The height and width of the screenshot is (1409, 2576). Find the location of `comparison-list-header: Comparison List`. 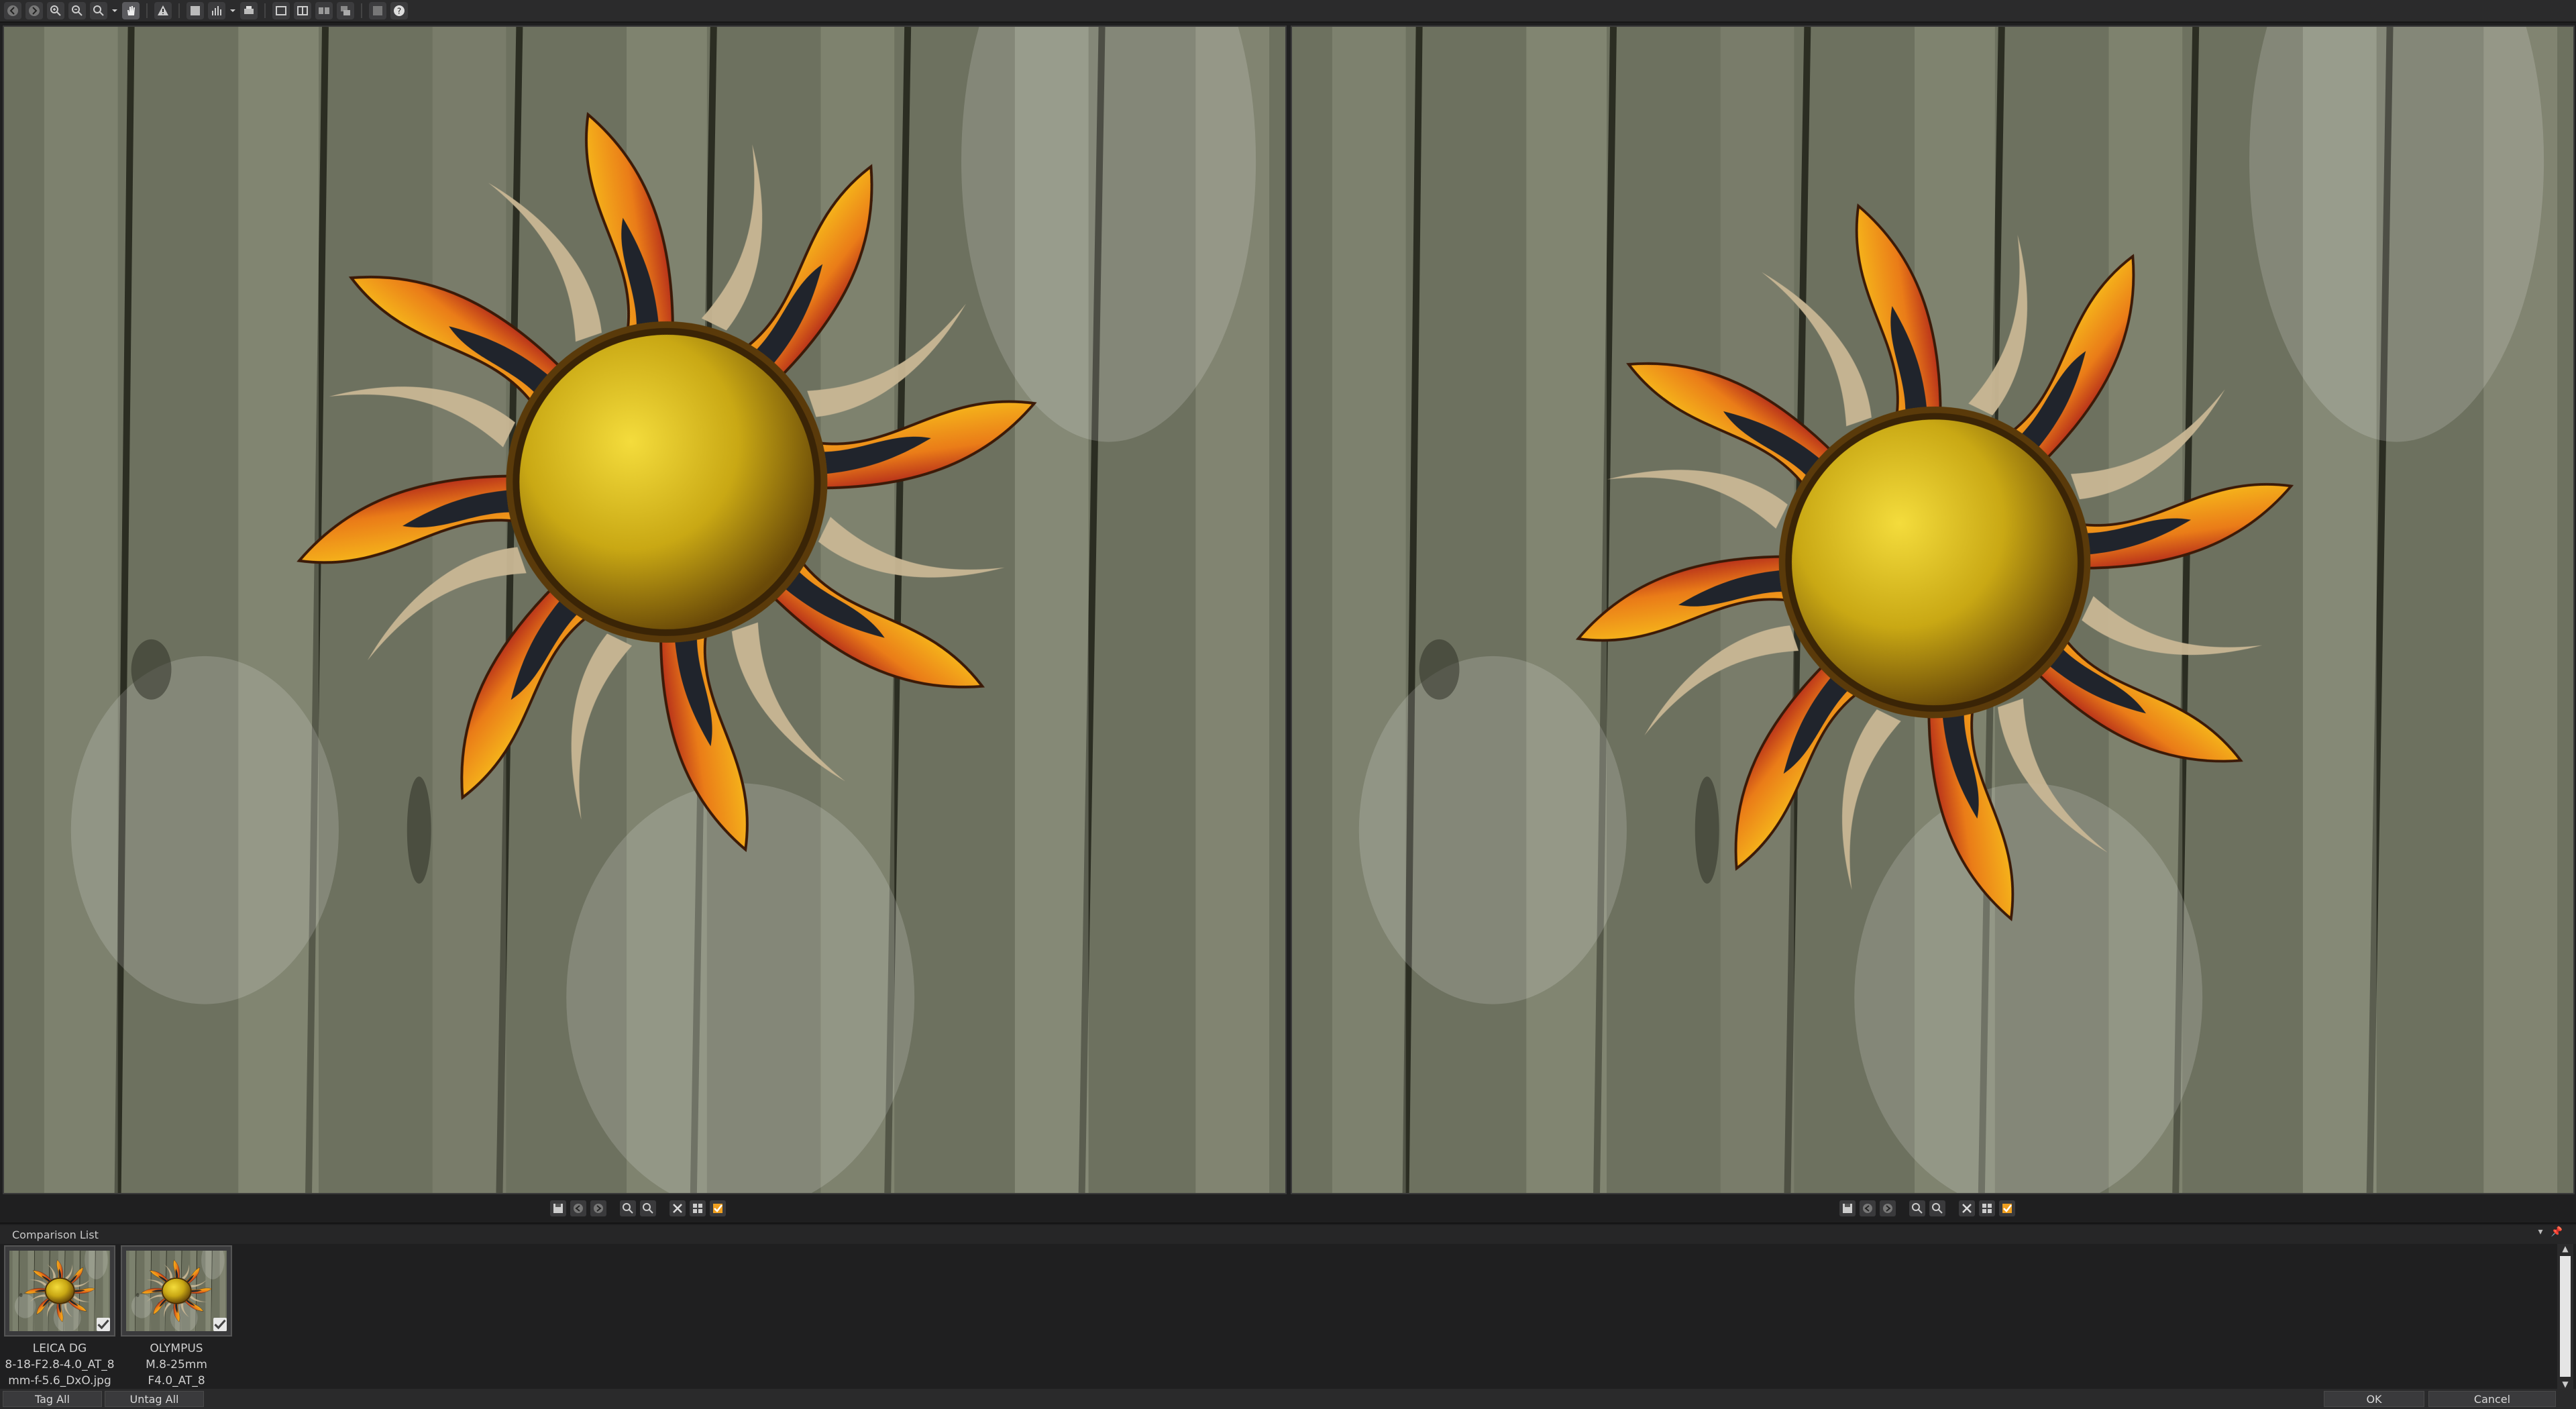

comparison-list-header: Comparison List is located at coordinates (1288, 1234).